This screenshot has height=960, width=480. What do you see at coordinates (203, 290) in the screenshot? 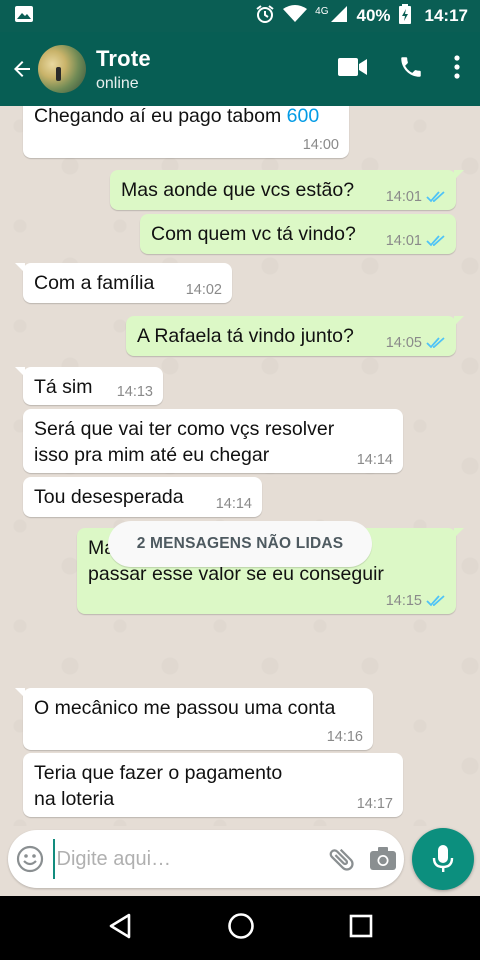
I see `message-time: 14:02` at bounding box center [203, 290].